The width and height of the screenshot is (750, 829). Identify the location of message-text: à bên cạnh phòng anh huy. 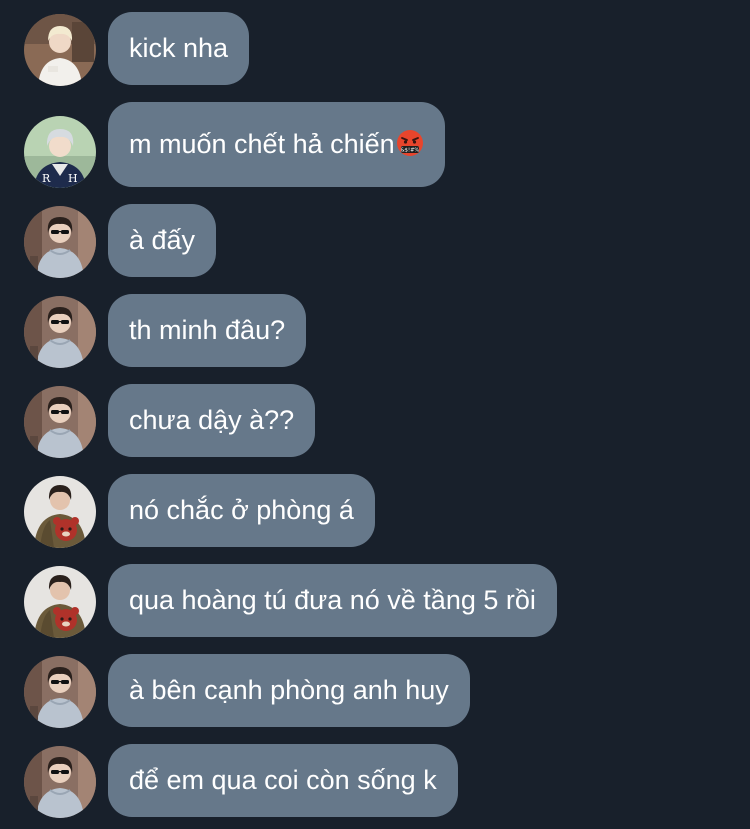
(289, 690).